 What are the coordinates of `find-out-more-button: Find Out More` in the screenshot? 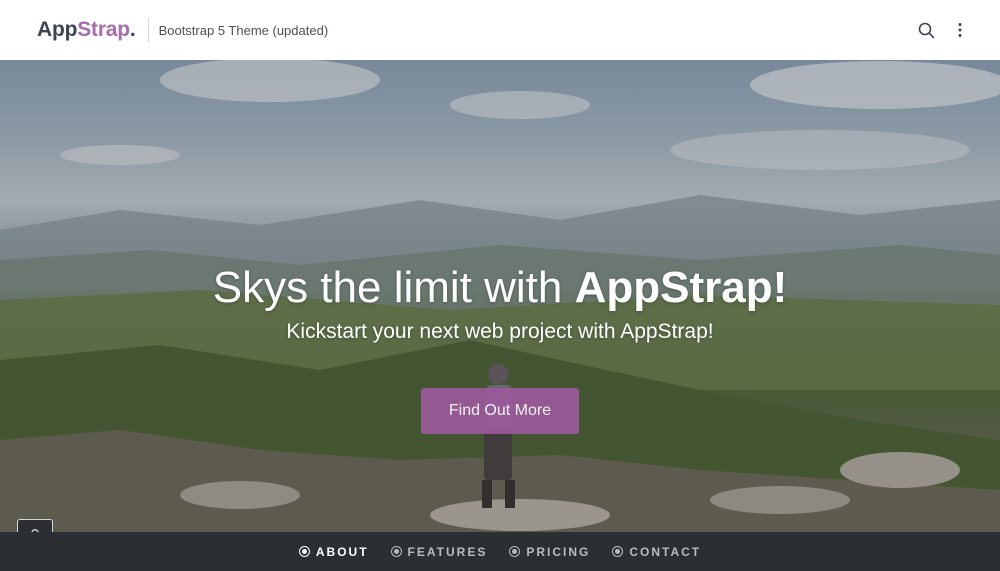 It's located at (500, 411).